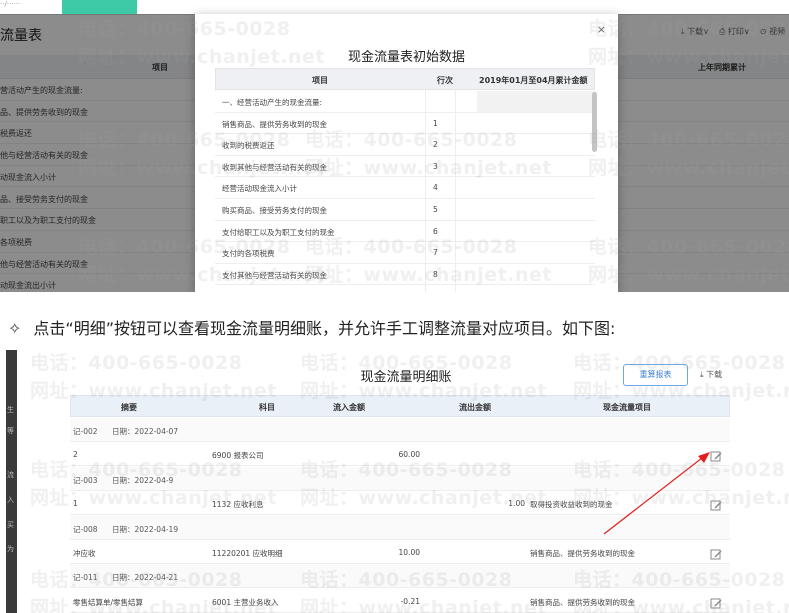  What do you see at coordinates (400, 406) in the screenshot?
I see `ledger-table-header: 摘要 科目 流入金额 流出金额 现金流量项目` at bounding box center [400, 406].